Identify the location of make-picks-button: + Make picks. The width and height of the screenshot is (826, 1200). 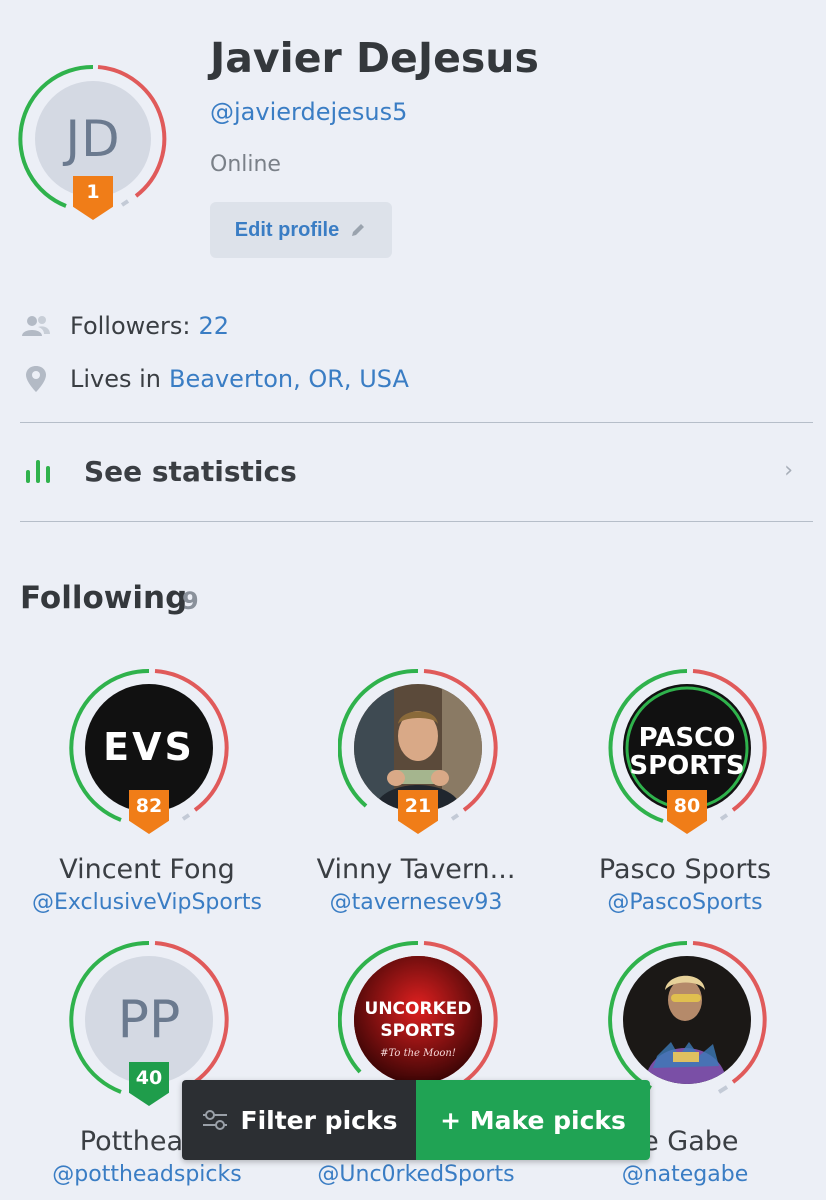
(533, 1120).